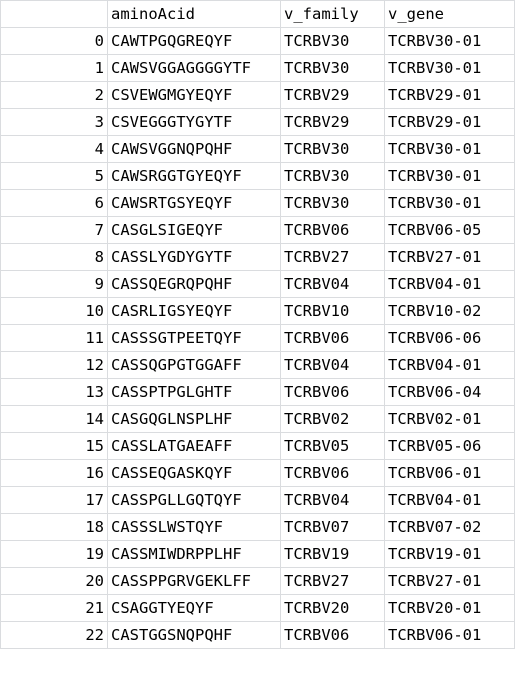 The image size is (516, 673). I want to click on v_family-cell: TCRBV07, so click(332, 527).